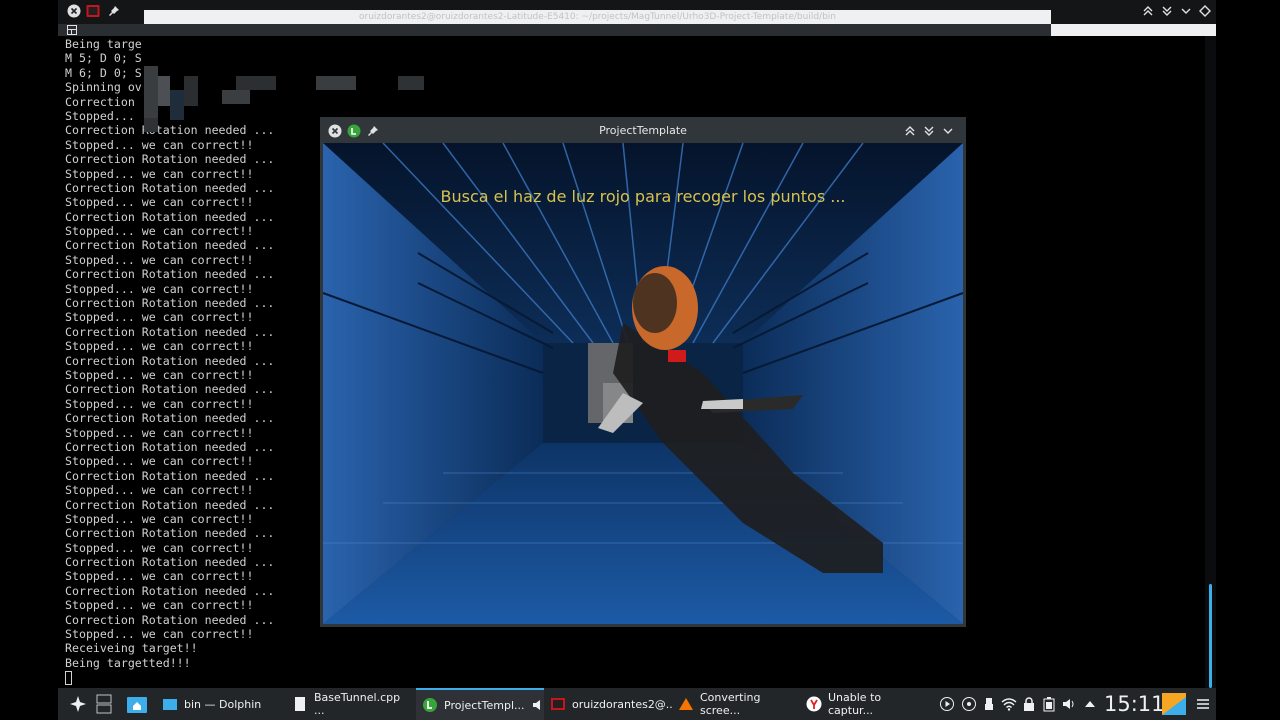 Image resolution: width=1280 pixels, height=720 pixels. What do you see at coordinates (947, 704) in the screenshot?
I see `media-play-icon` at bounding box center [947, 704].